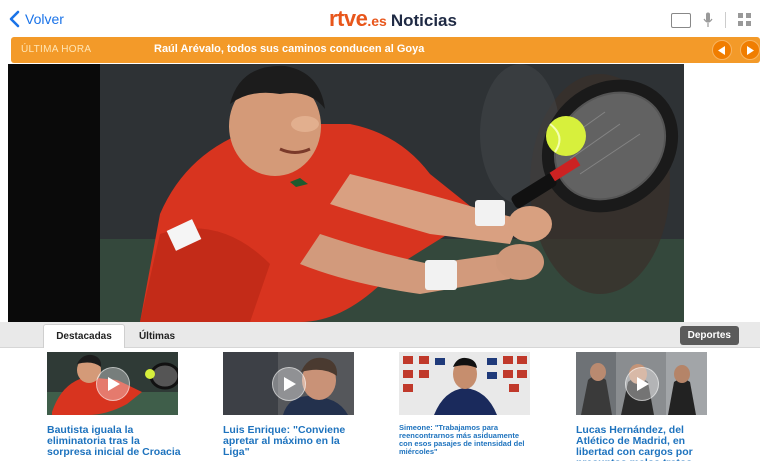  What do you see at coordinates (377, 21) in the screenshot?
I see `brand-suffix: .es` at bounding box center [377, 21].